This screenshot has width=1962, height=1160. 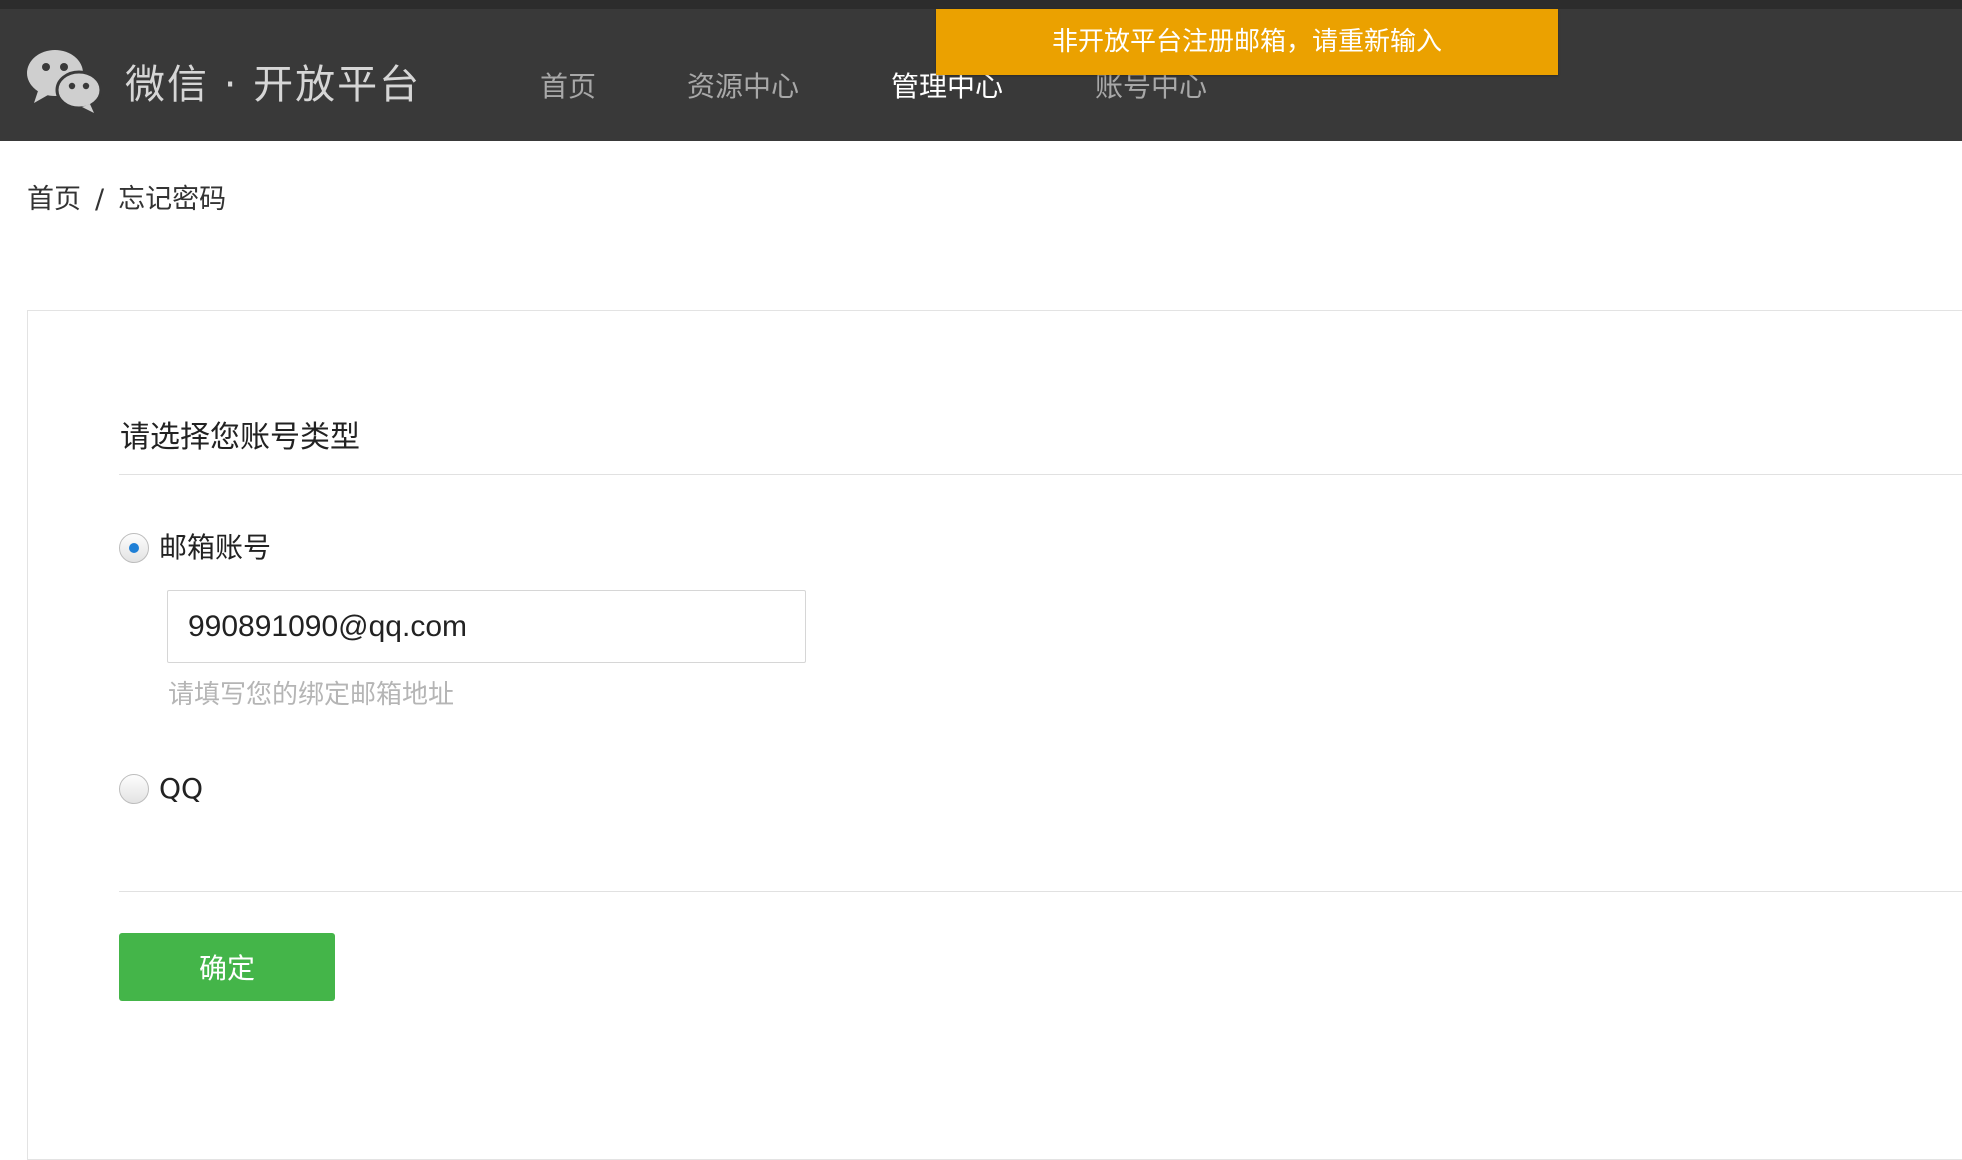 What do you see at coordinates (134, 548) in the screenshot?
I see `radio-button-email` at bounding box center [134, 548].